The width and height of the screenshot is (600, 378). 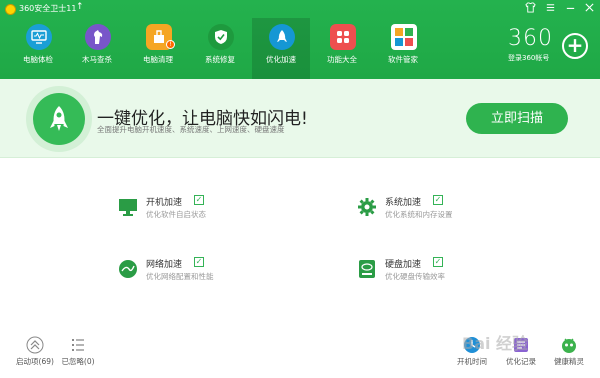 I want to click on option-network-speedup: 网络加速 ✓ 优化网络配置和性能, so click(x=203, y=272).